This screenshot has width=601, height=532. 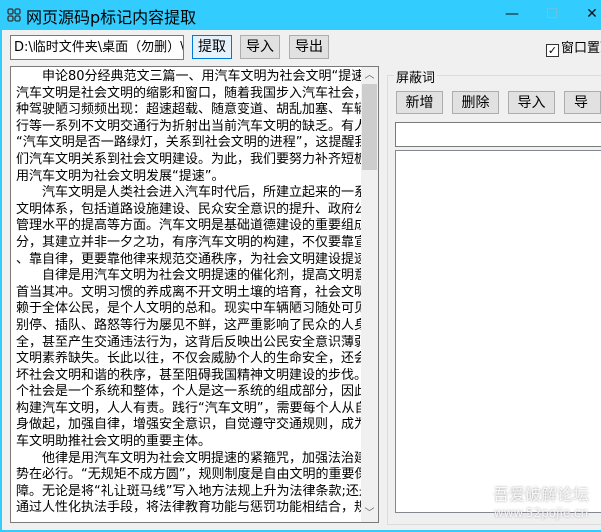 I want to click on maximize-button: ☐, so click(x=552, y=15).